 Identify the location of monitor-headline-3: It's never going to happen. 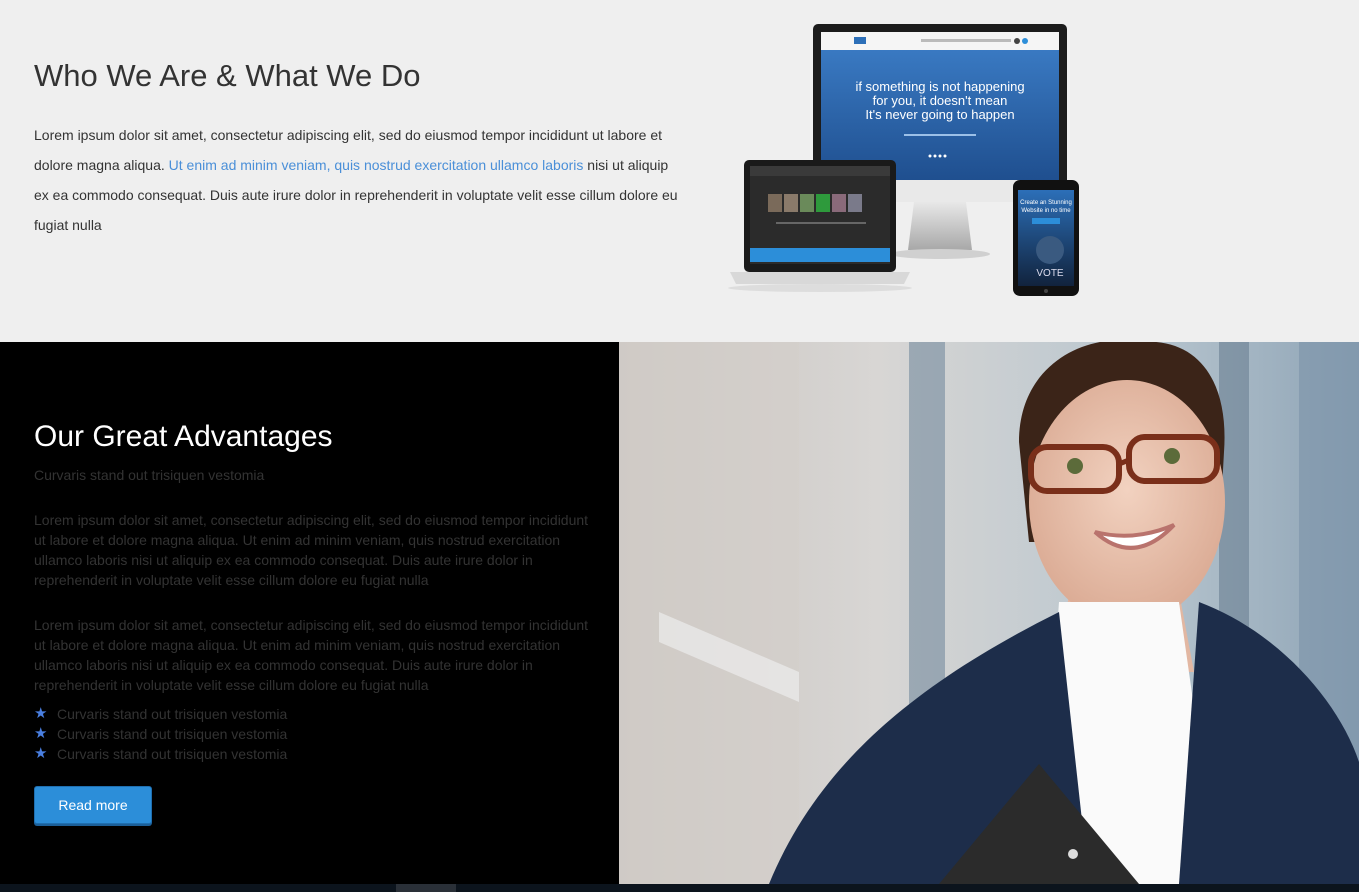
(939, 114).